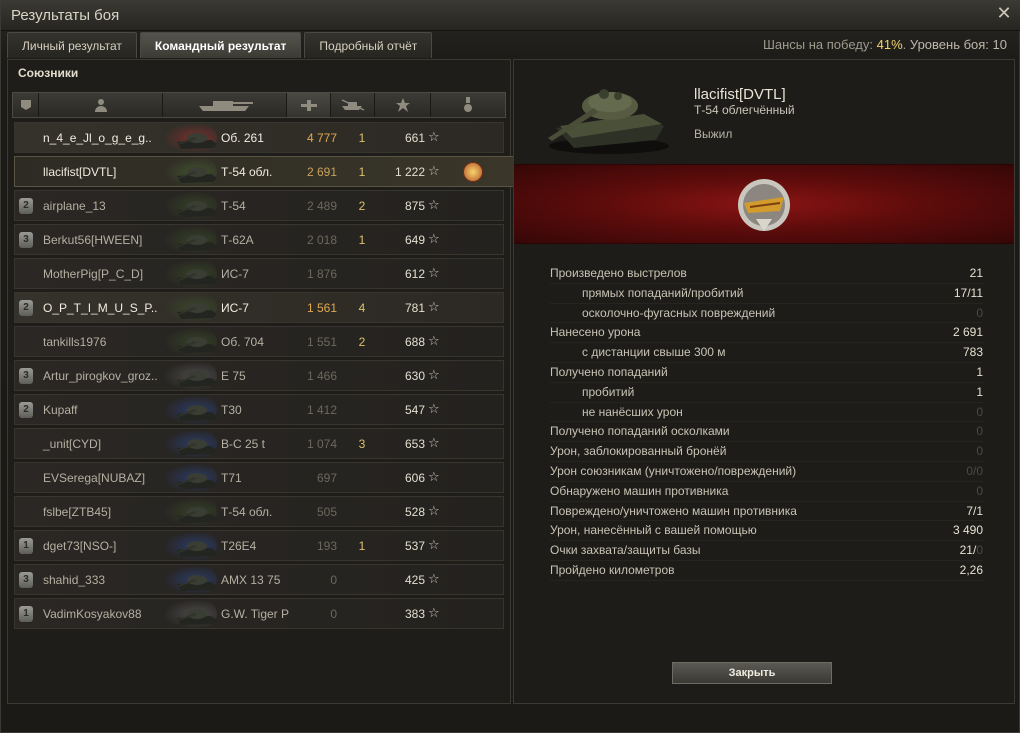  What do you see at coordinates (259, 205) in the screenshot?
I see `ally-row: 2 airplane_13 Т-54 2 489 2 875 ☆` at bounding box center [259, 205].